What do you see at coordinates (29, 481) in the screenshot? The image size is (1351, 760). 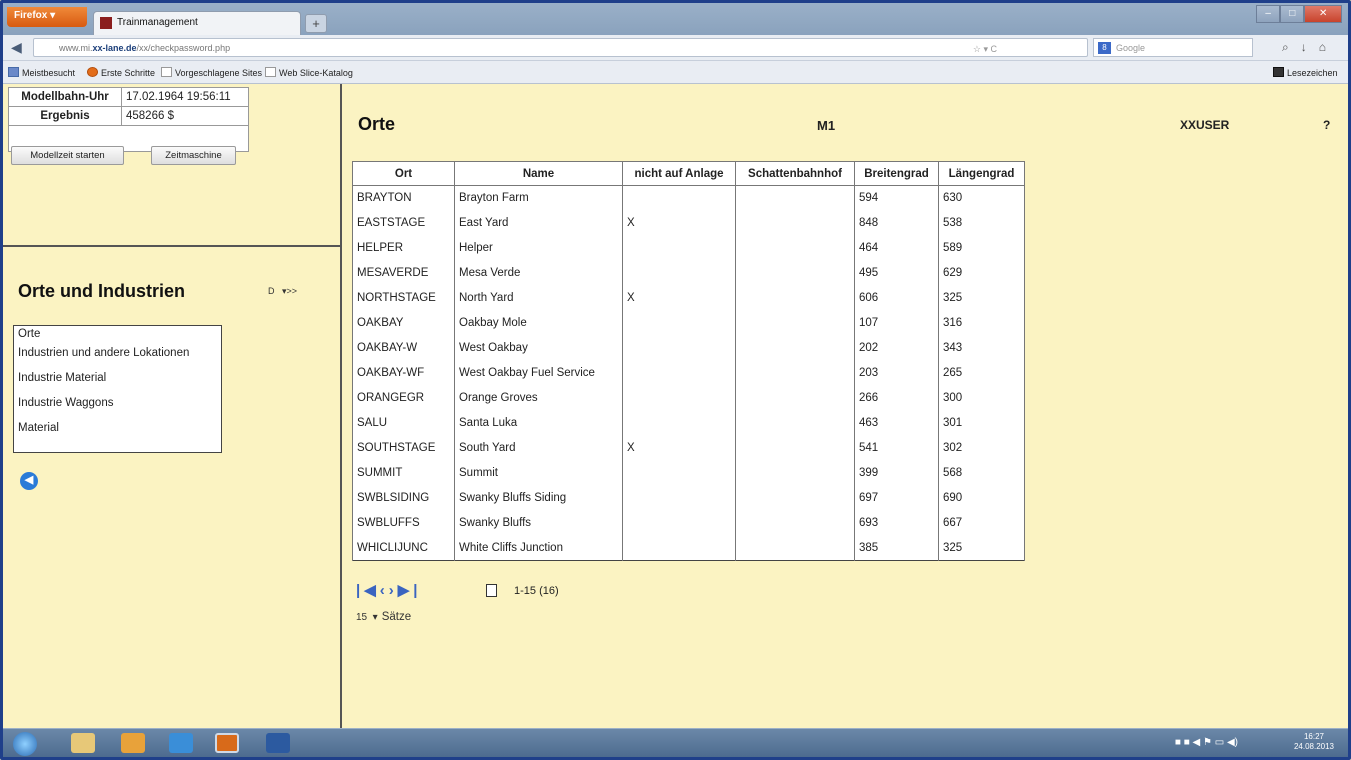 I see `back-circle-icon: ◀` at bounding box center [29, 481].